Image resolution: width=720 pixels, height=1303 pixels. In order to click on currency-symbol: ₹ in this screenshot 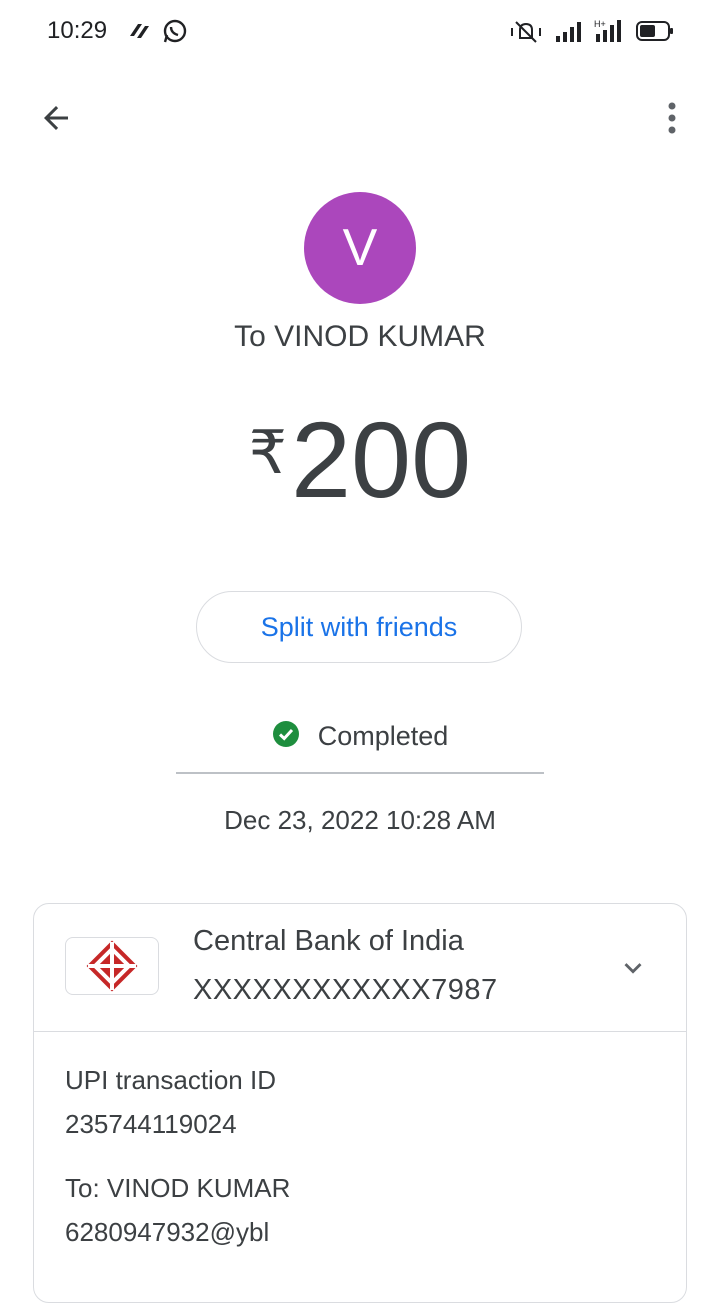, I will do `click(267, 452)`.